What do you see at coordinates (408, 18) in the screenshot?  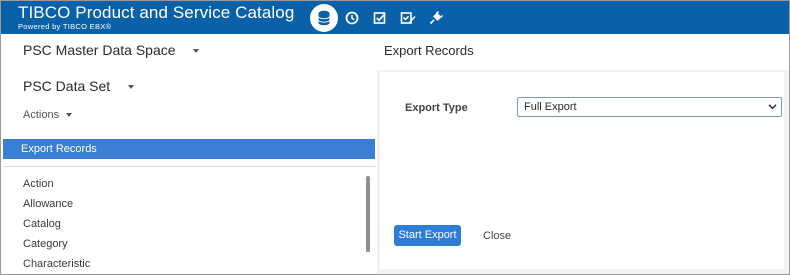 I see `edit-checkbox-icon` at bounding box center [408, 18].